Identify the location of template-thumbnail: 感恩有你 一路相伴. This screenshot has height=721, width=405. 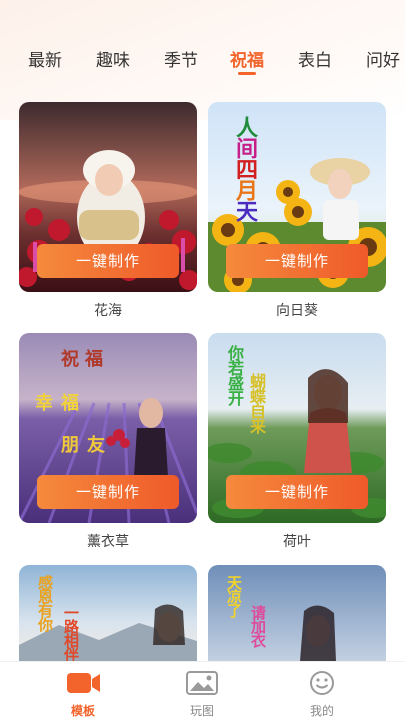
(108, 613).